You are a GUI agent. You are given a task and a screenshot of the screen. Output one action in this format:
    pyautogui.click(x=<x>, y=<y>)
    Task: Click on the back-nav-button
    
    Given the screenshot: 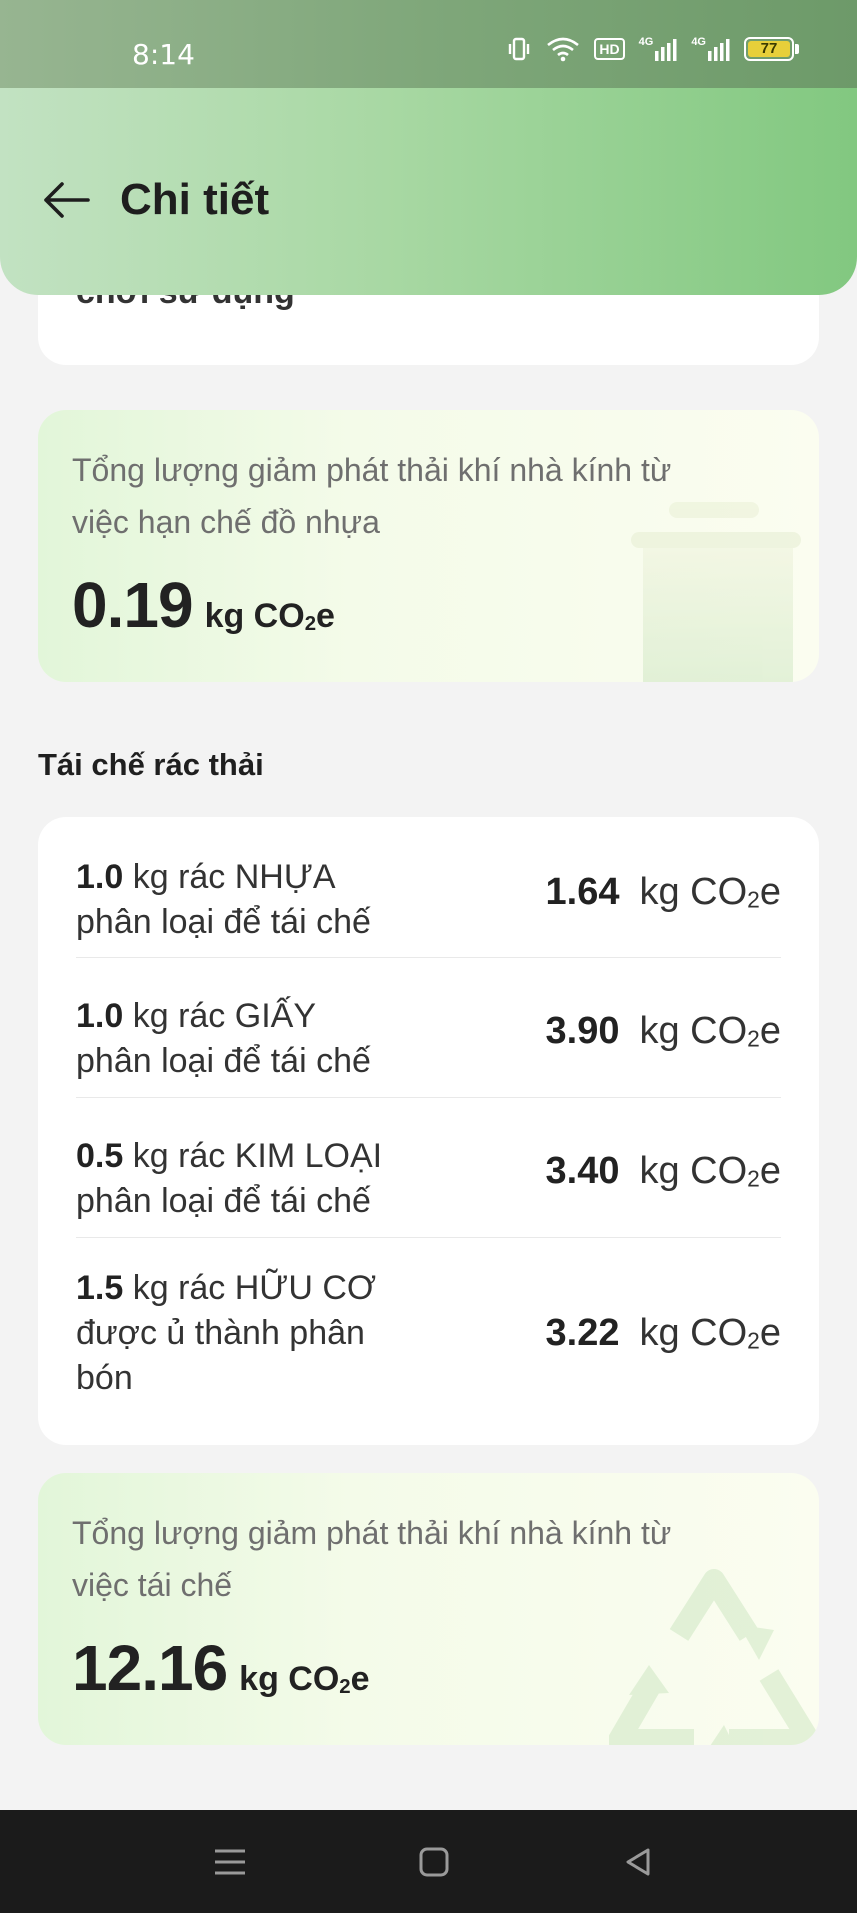 What is the action you would take?
    pyautogui.click(x=638, y=1862)
    